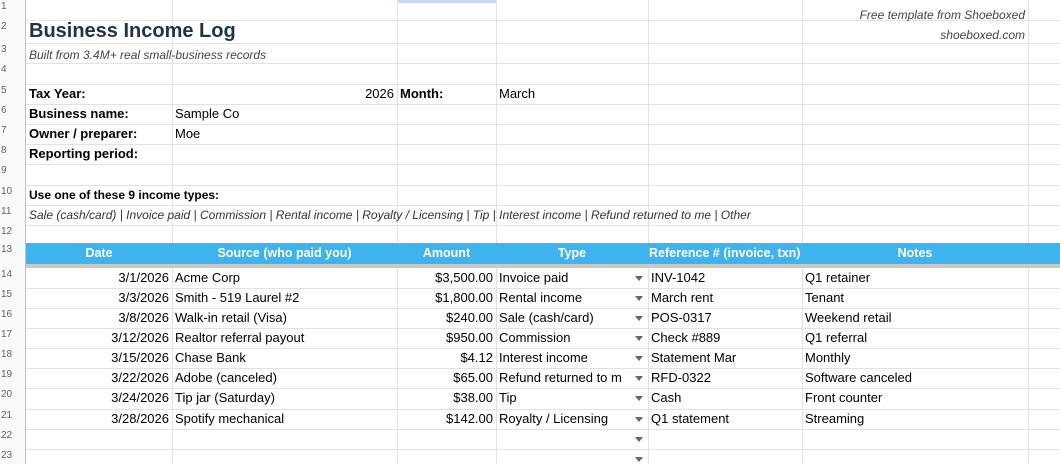 This screenshot has width=1060, height=464. What do you see at coordinates (446, 419) in the screenshot?
I see `cell-amount: $142.00` at bounding box center [446, 419].